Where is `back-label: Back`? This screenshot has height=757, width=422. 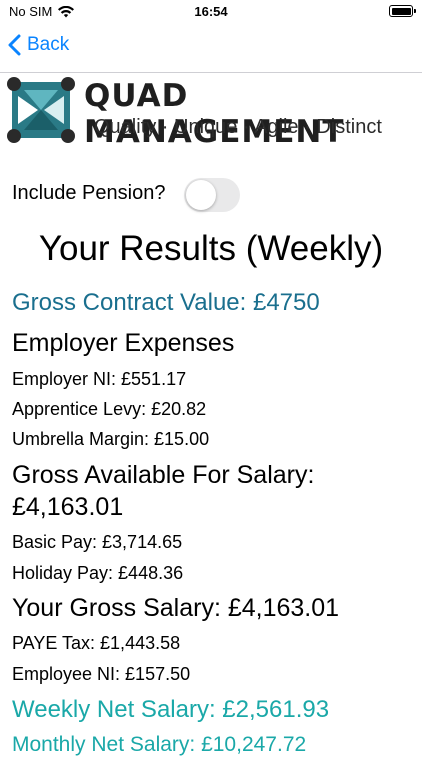 back-label: Back is located at coordinates (48, 44).